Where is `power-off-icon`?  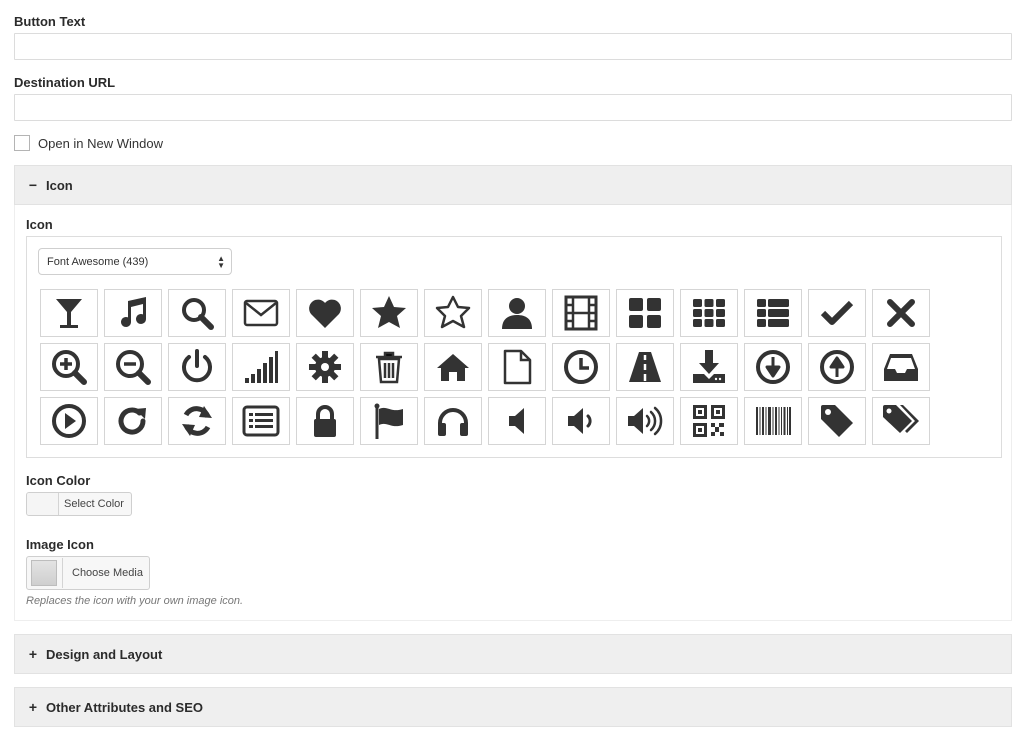
power-off-icon is located at coordinates (197, 366).